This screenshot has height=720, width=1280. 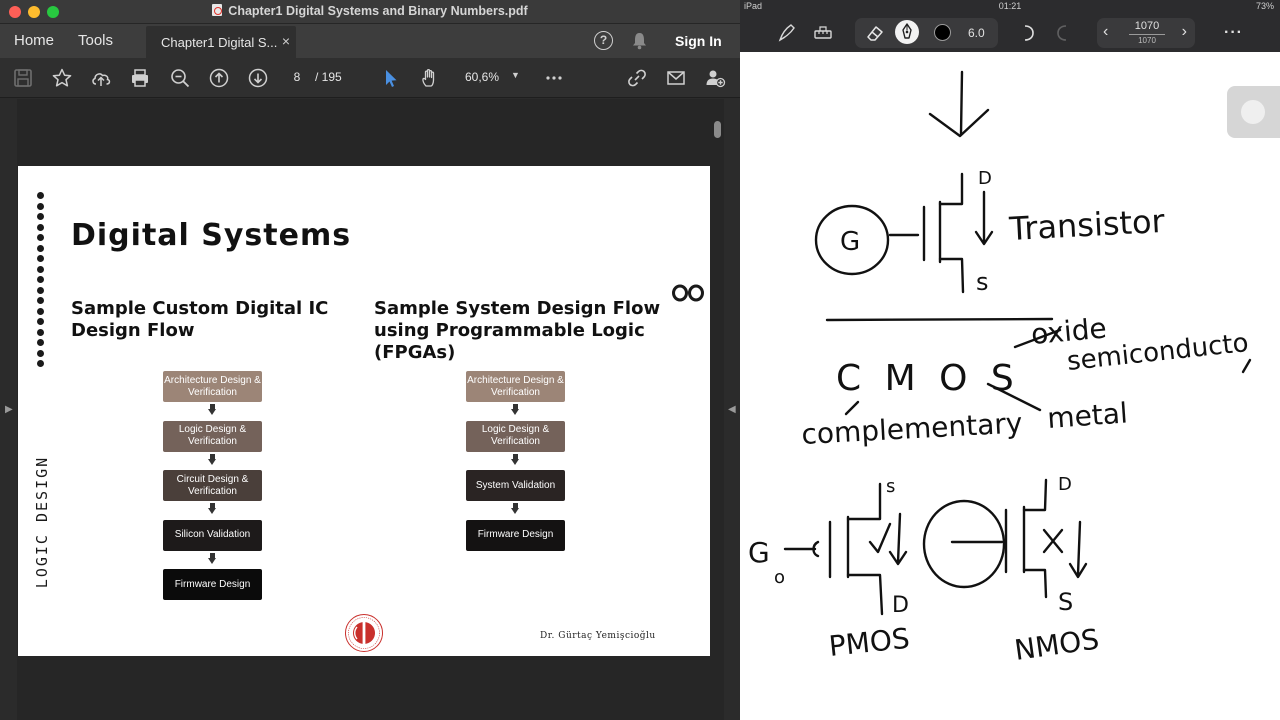 I want to click on notes-toolbar: 6.0 ‹ 1070 1070 › ···, so click(x=1010, y=33).